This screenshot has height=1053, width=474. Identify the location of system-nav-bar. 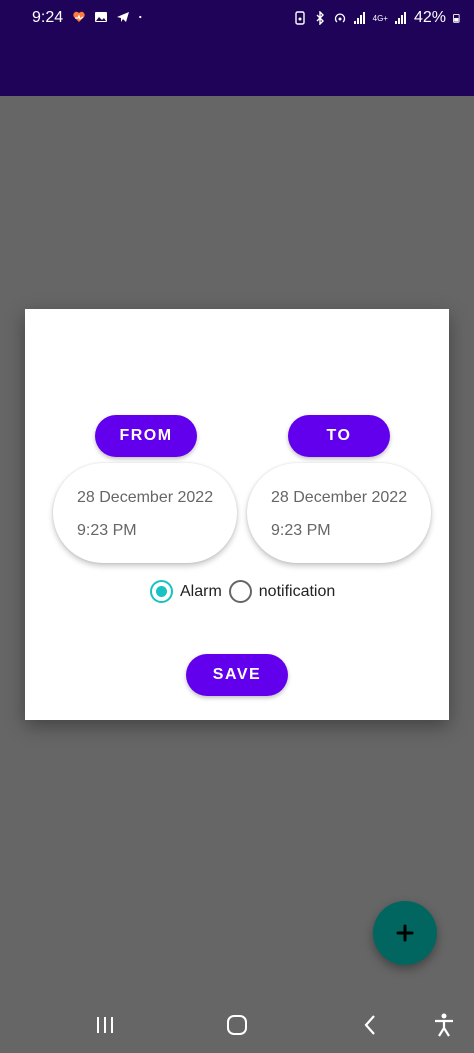
(237, 1024).